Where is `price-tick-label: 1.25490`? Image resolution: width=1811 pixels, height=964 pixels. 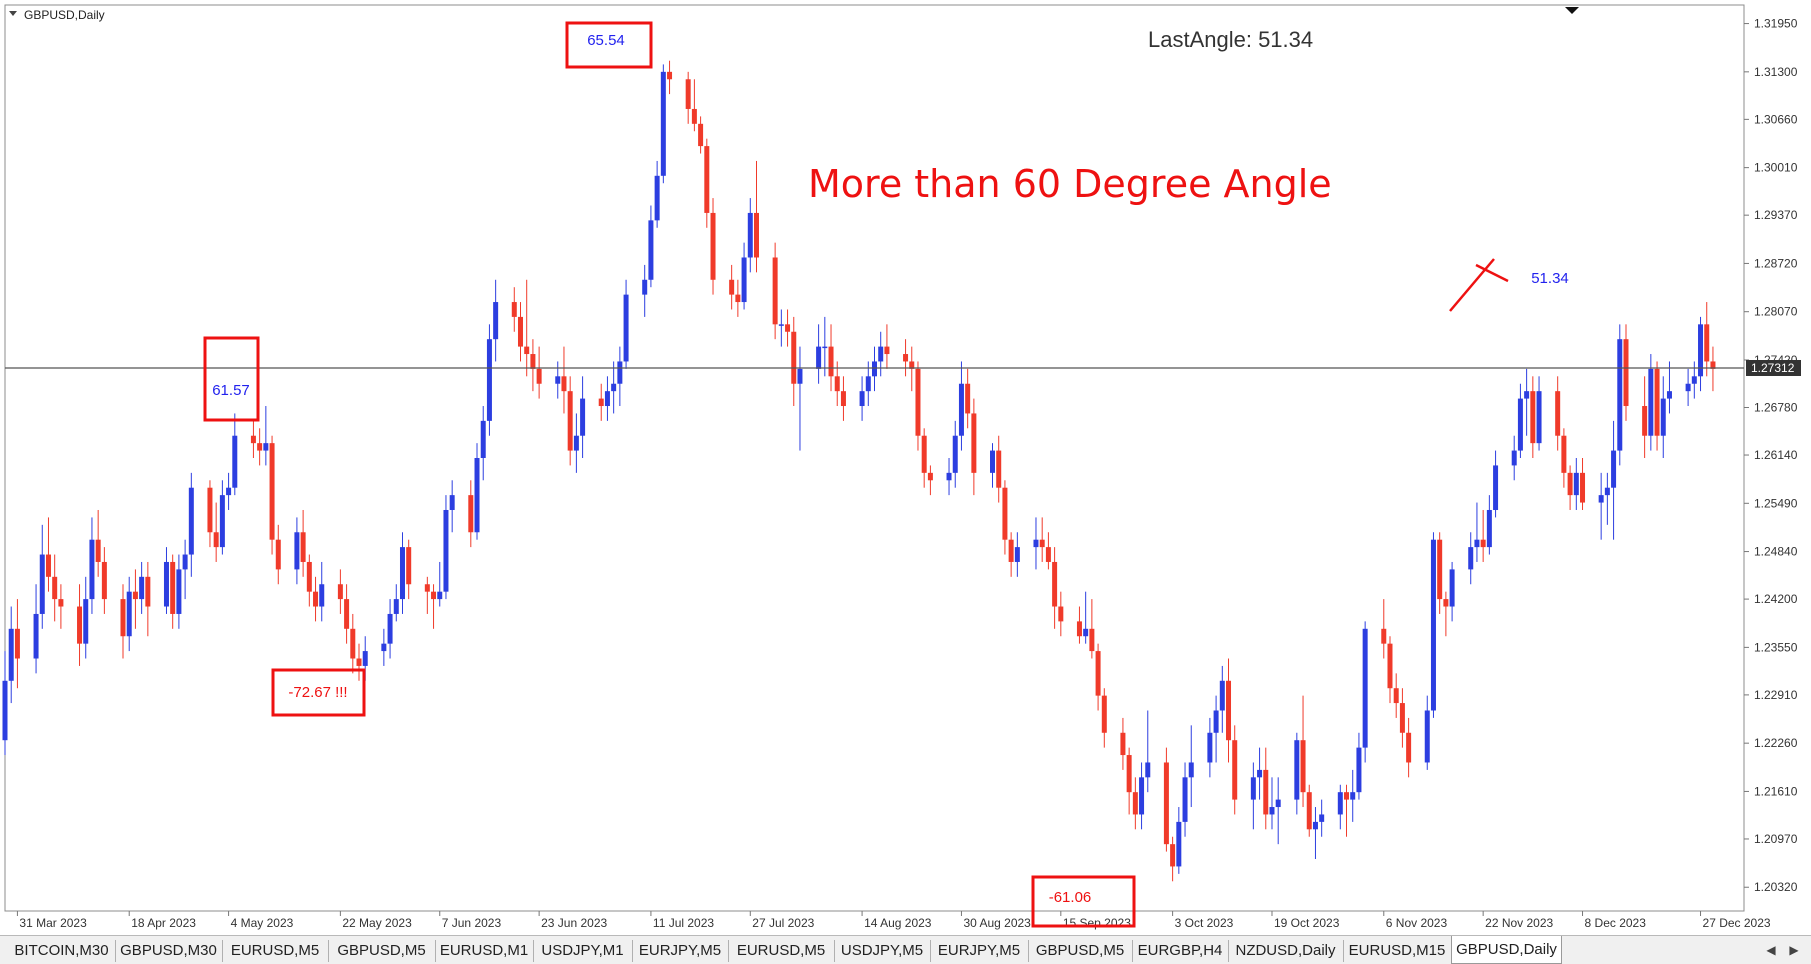 price-tick-label: 1.25490 is located at coordinates (1776, 503).